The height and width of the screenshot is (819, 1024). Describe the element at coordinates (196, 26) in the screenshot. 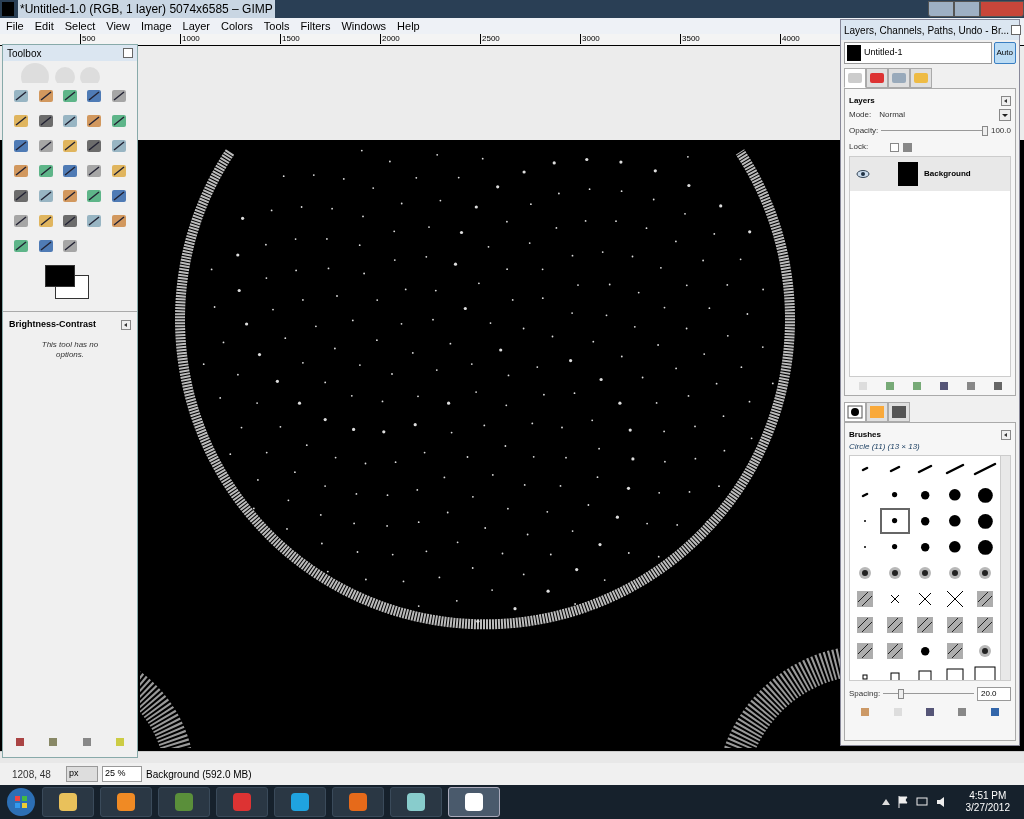

I see `menu-item: Layer` at that location.